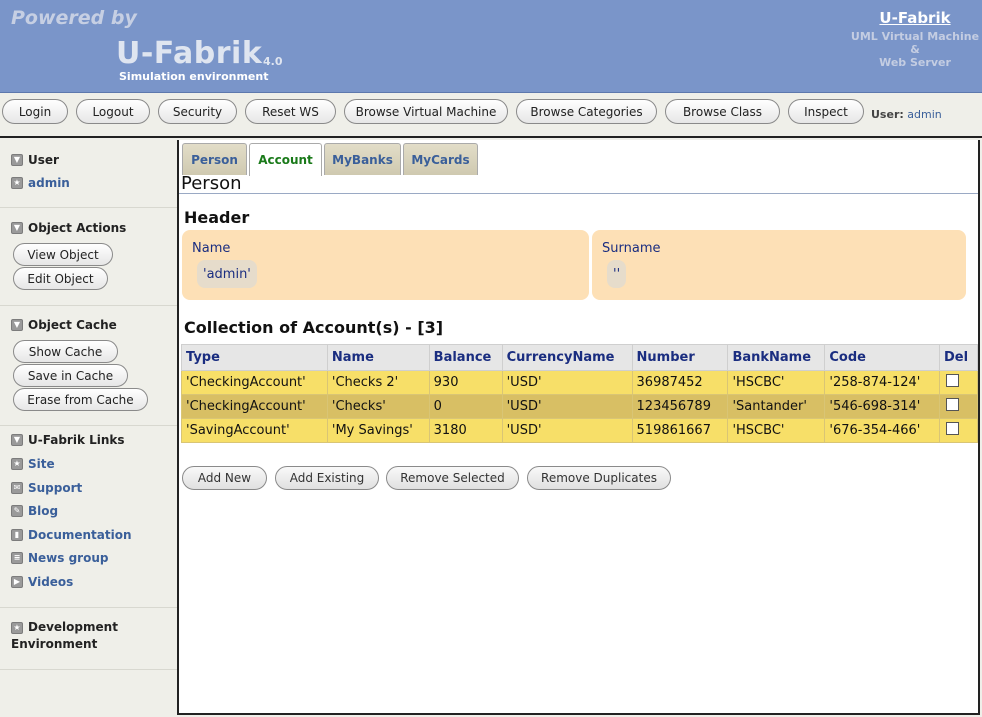 Image resolution: width=982 pixels, height=717 pixels. I want to click on view-object-button: View Object, so click(63, 254).